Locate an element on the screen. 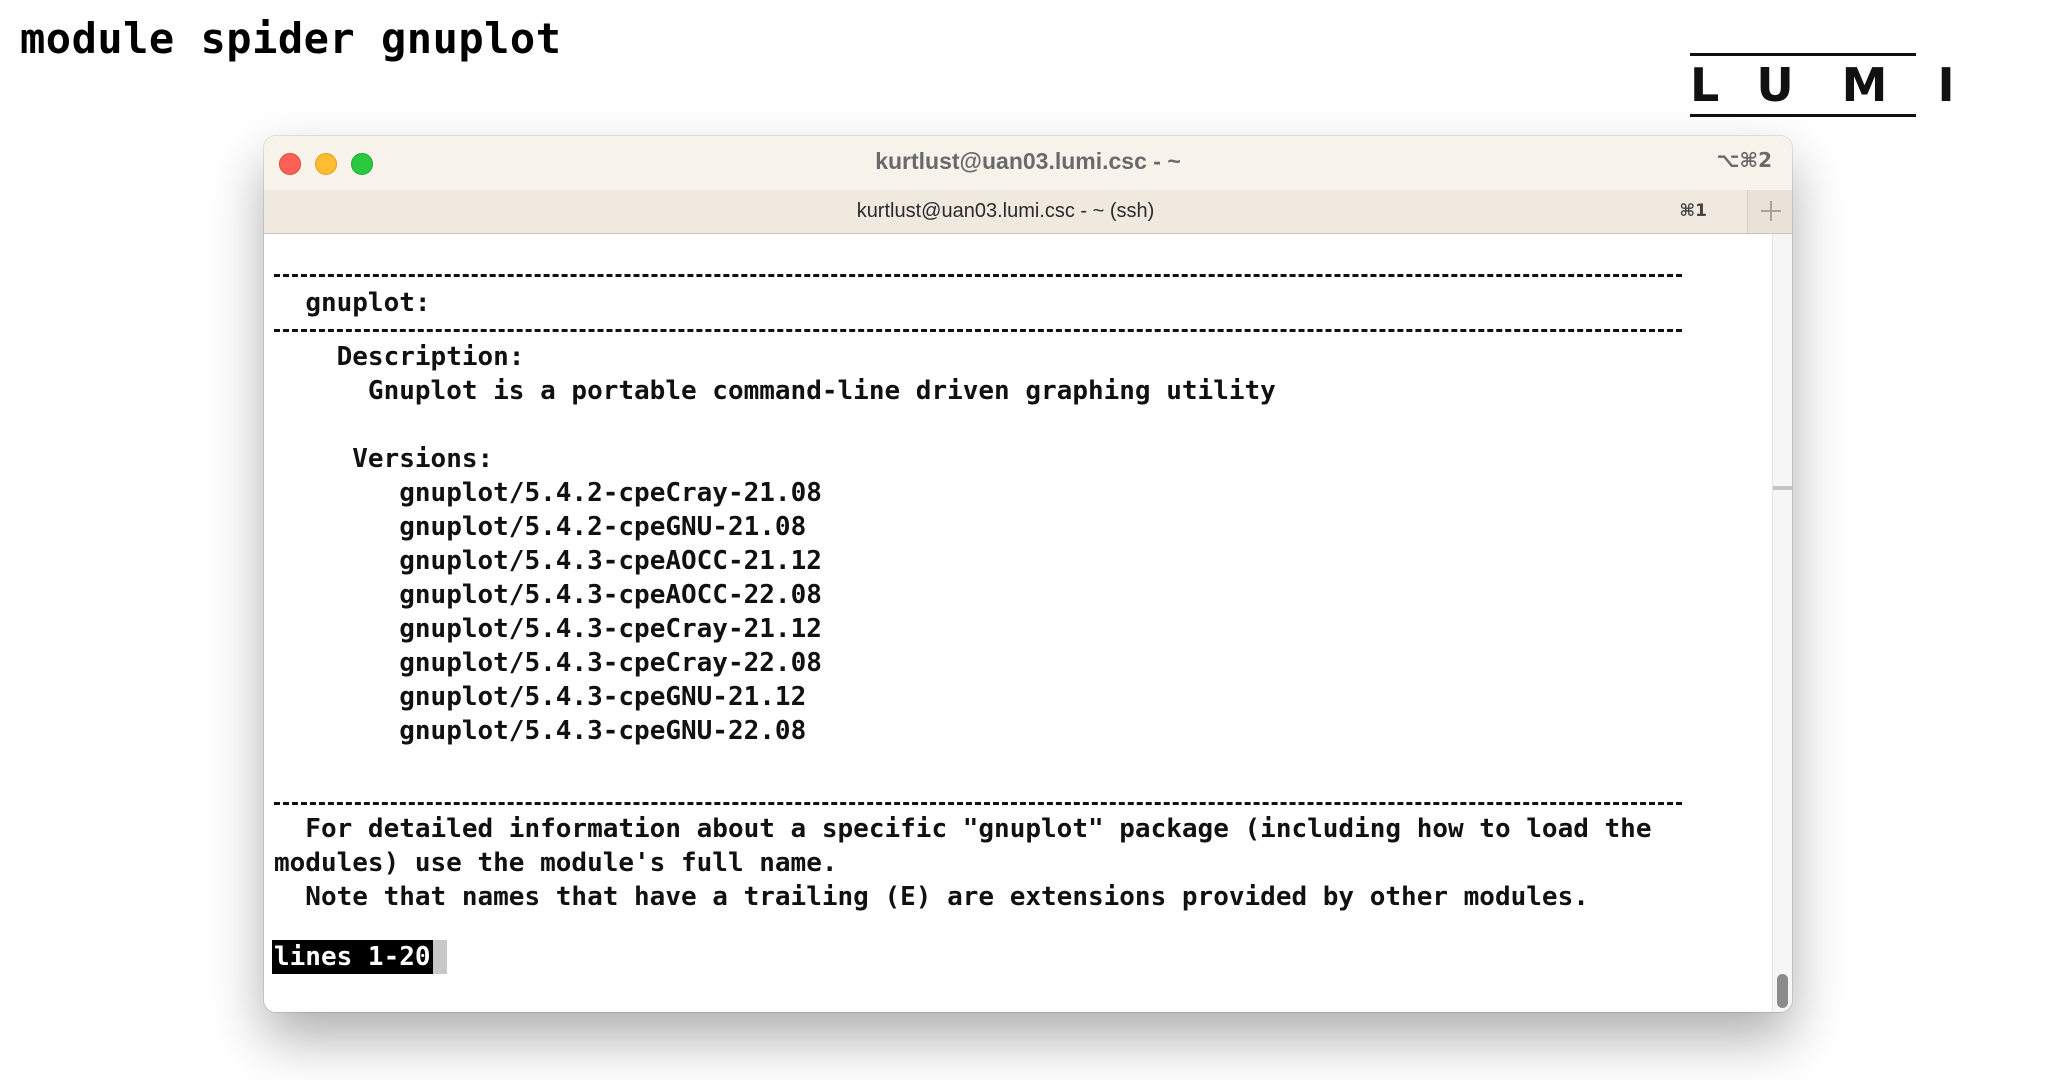 The height and width of the screenshot is (1080, 2046). version-item: gnuplot/5.4.3-cpeCray-22.08 is located at coordinates (610, 663).